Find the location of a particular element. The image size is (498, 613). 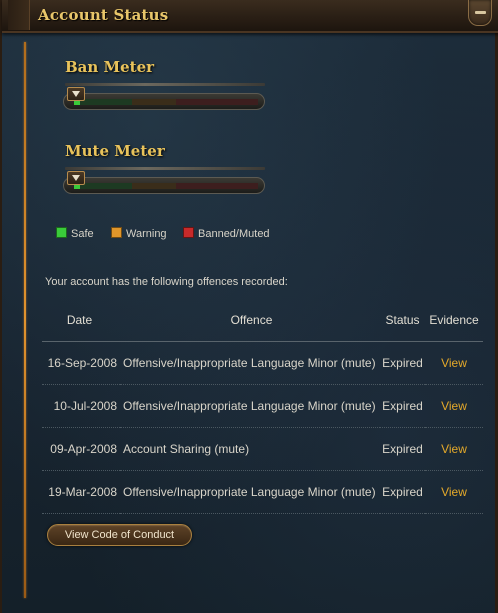

ban-meter-title: Ban Meter is located at coordinates (110, 67).